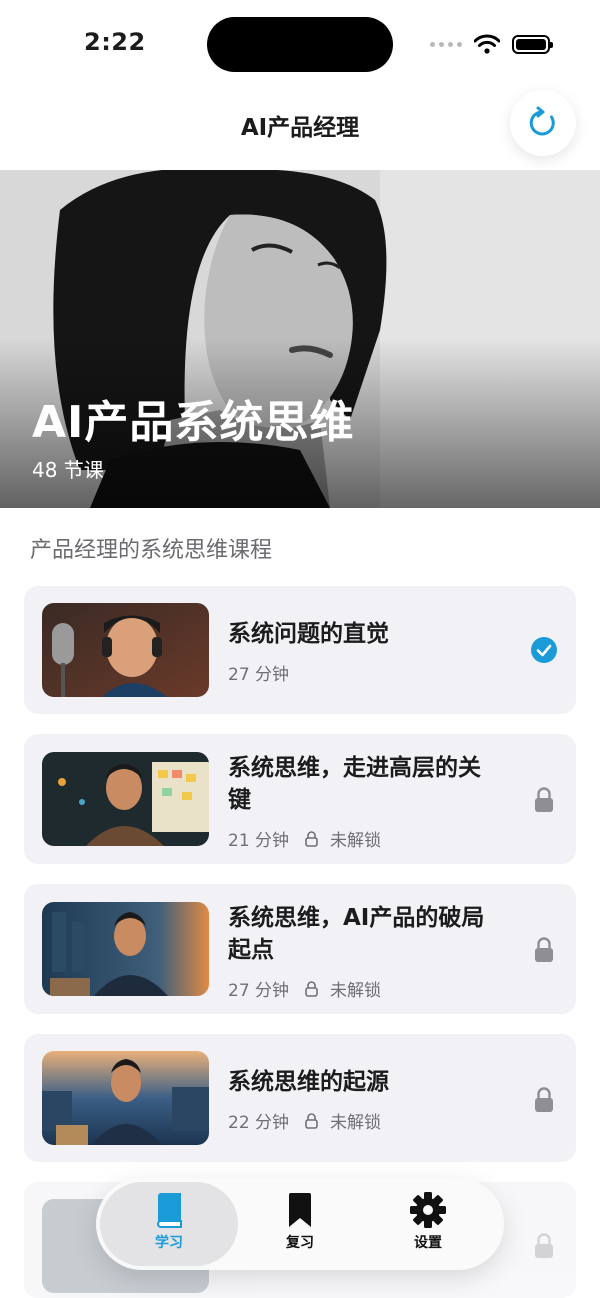  I want to click on refresh-icon, so click(542, 121).